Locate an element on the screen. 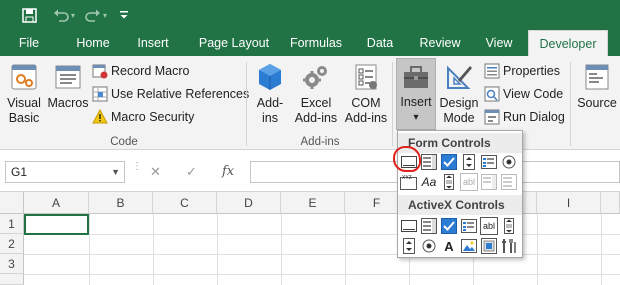 The width and height of the screenshot is (620, 285). combo-dropdown-edit-icon is located at coordinates (509, 182).